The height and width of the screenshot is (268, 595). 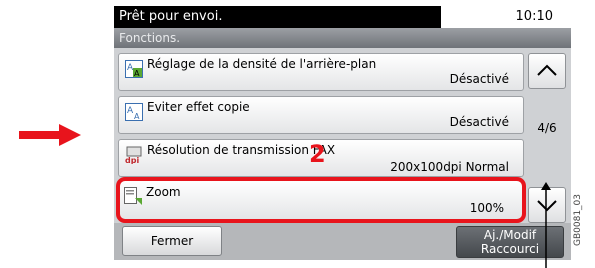 What do you see at coordinates (133, 155) in the screenshot?
I see `fax-resolution-icon: dpi` at bounding box center [133, 155].